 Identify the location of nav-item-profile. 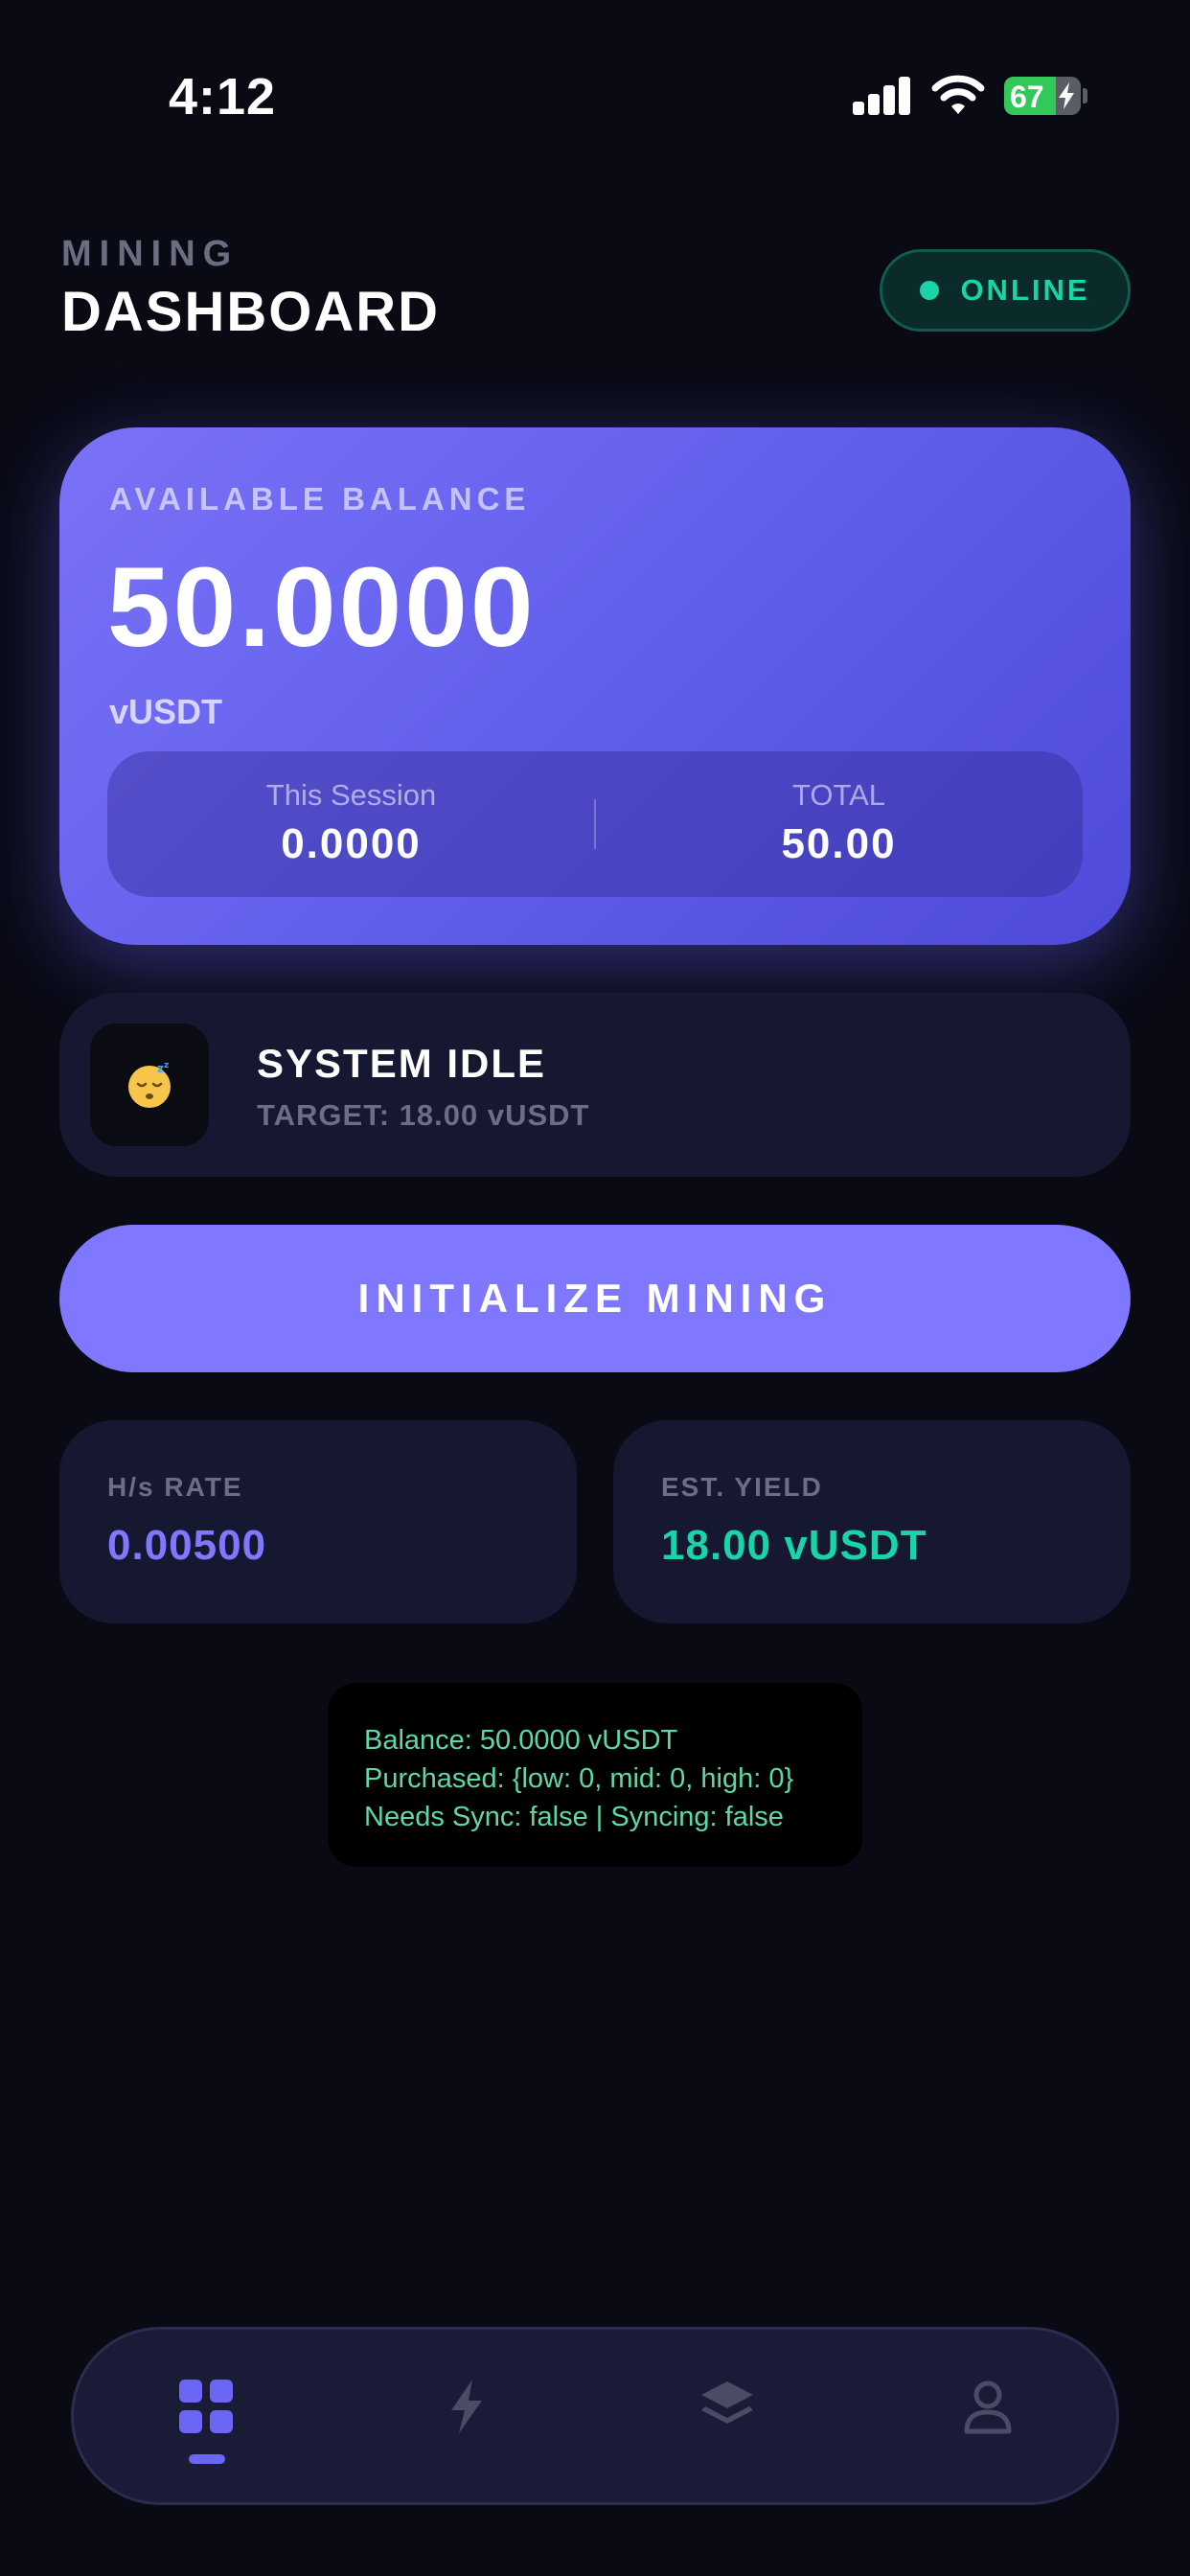
(988, 2419).